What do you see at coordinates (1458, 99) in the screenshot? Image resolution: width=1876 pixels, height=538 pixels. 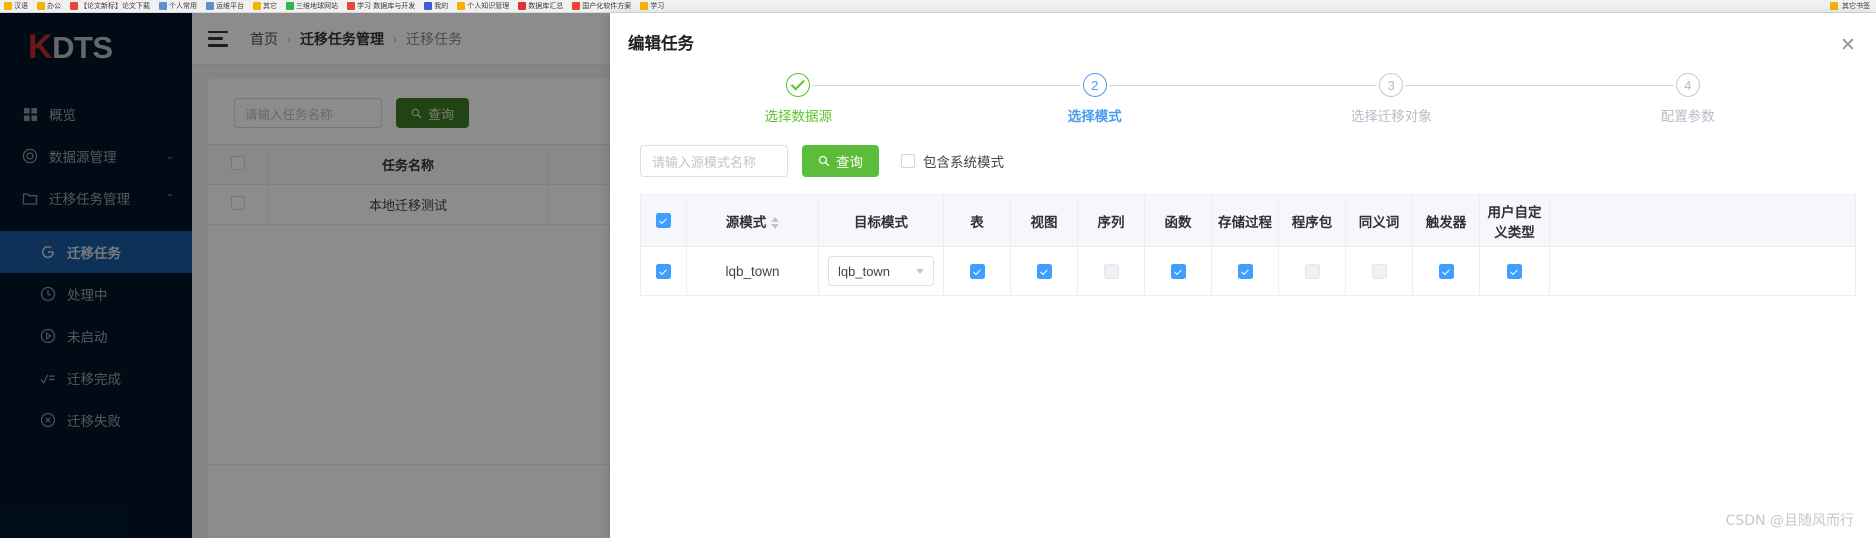 I see `step-3: 3 选择迁移对象` at bounding box center [1458, 99].